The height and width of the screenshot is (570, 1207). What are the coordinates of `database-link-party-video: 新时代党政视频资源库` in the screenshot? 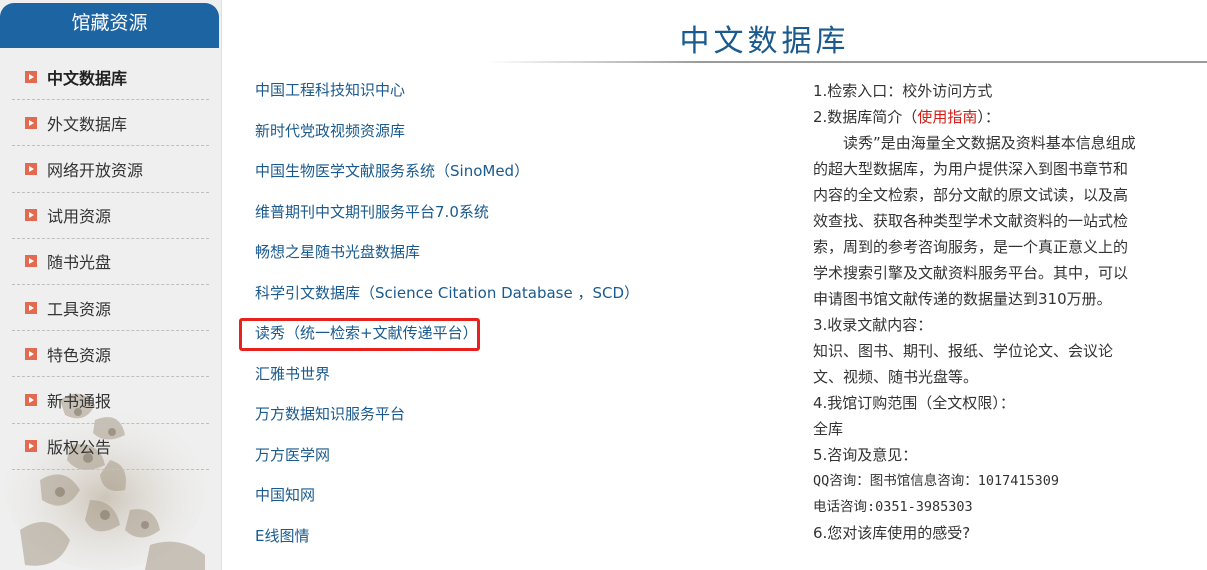 It's located at (505, 131).